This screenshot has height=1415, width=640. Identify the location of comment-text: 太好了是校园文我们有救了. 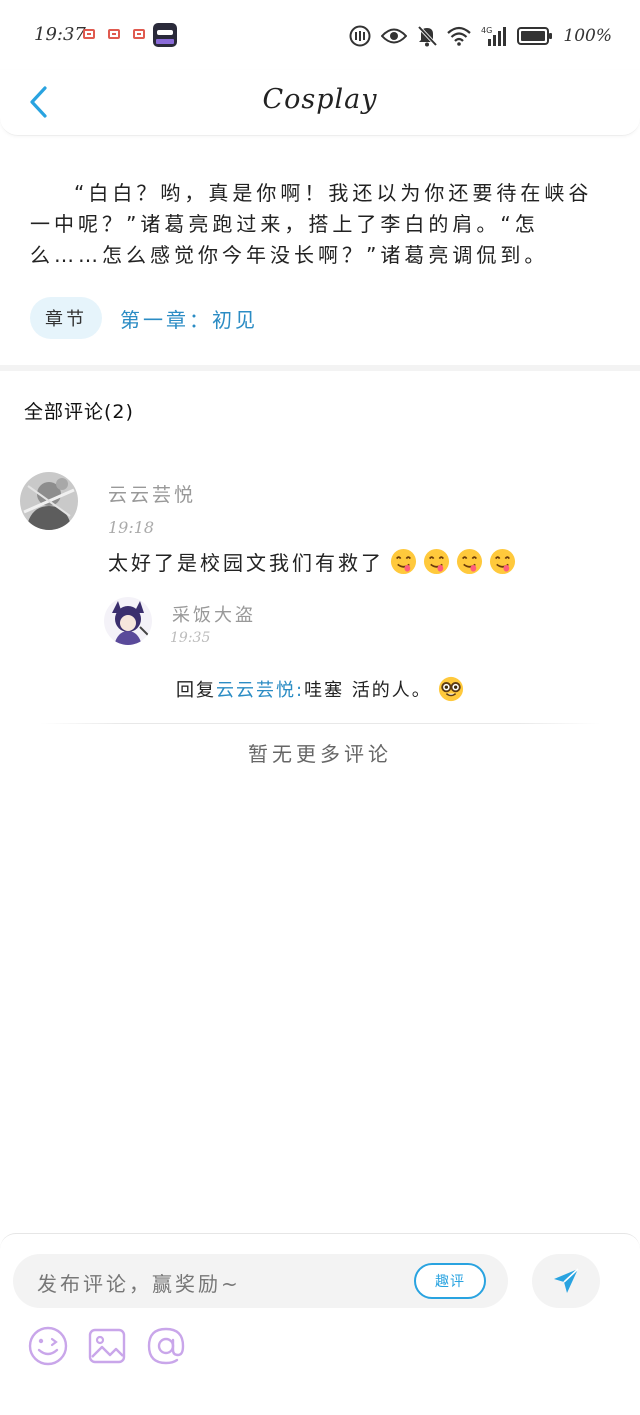
(246, 563).